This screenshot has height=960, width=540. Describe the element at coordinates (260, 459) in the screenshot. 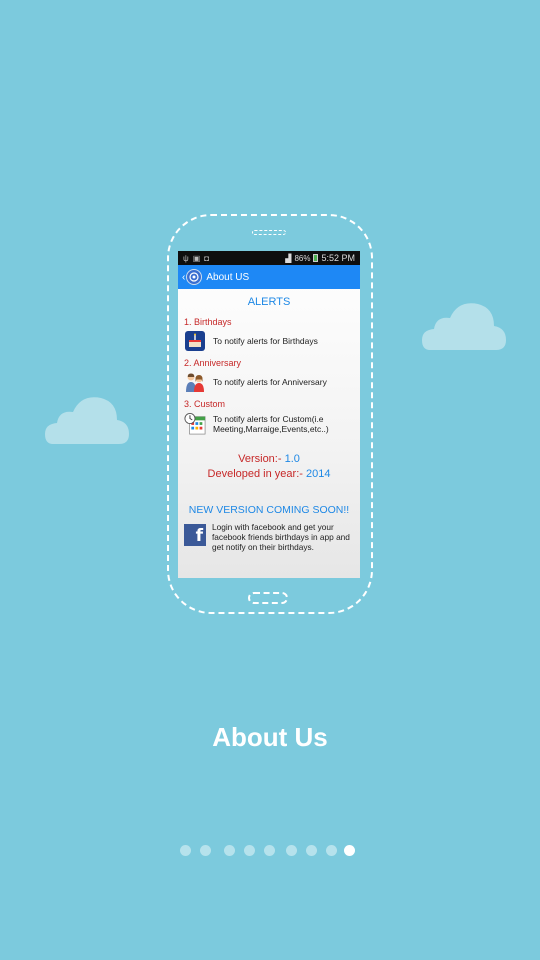

I see `version-label: Version:-` at that location.